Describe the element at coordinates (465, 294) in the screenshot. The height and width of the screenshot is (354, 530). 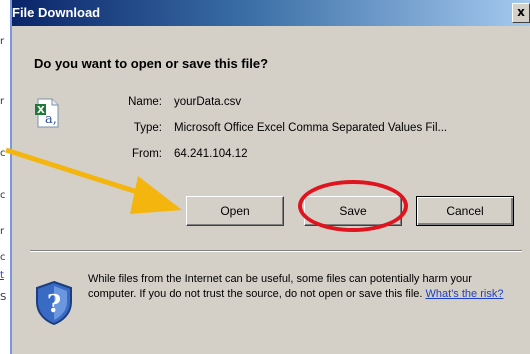
I see `whats-the-risk-link: What's the risk?` at that location.